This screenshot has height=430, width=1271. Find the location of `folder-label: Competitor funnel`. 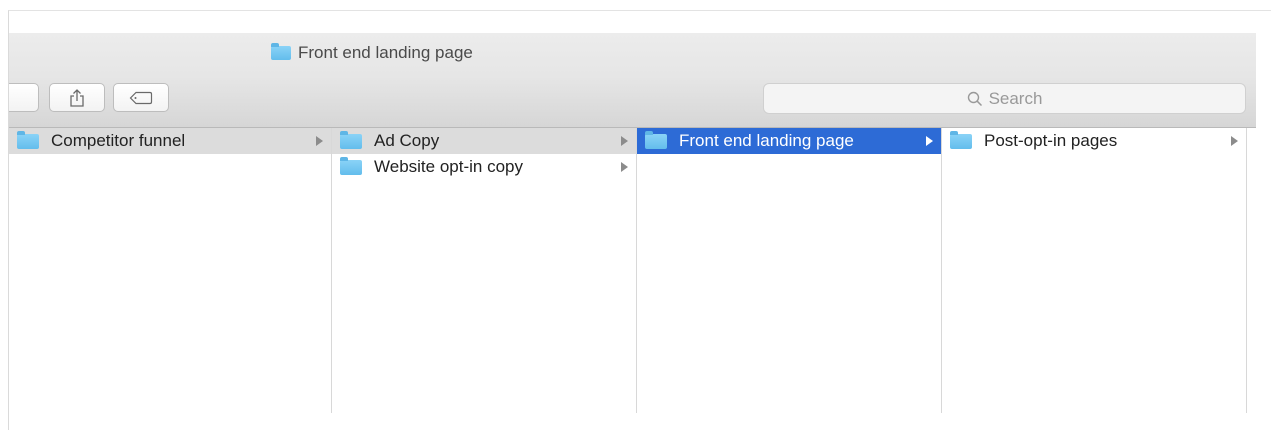

folder-label: Competitor funnel is located at coordinates (118, 140).